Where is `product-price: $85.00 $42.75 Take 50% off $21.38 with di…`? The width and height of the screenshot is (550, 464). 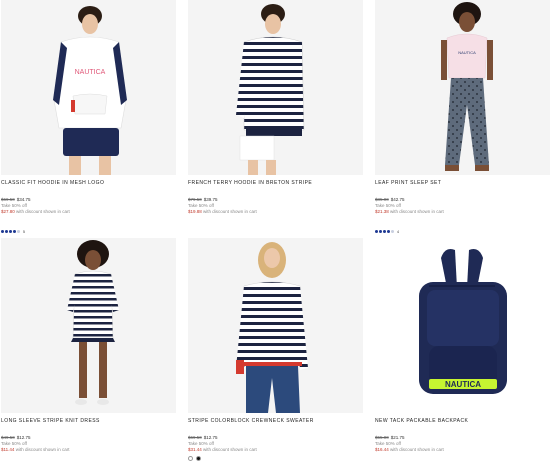
product-price: $85.00 $42.75 Take 50% off $21.38 with di… is located at coordinates (462, 206).